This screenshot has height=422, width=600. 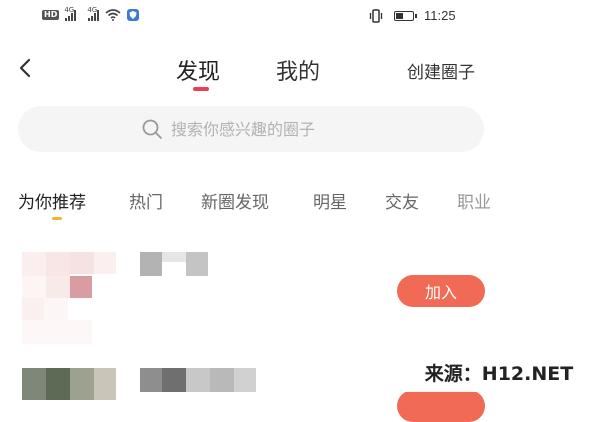 What do you see at coordinates (330, 200) in the screenshot?
I see `category-tab-celebrity: 明星` at bounding box center [330, 200].